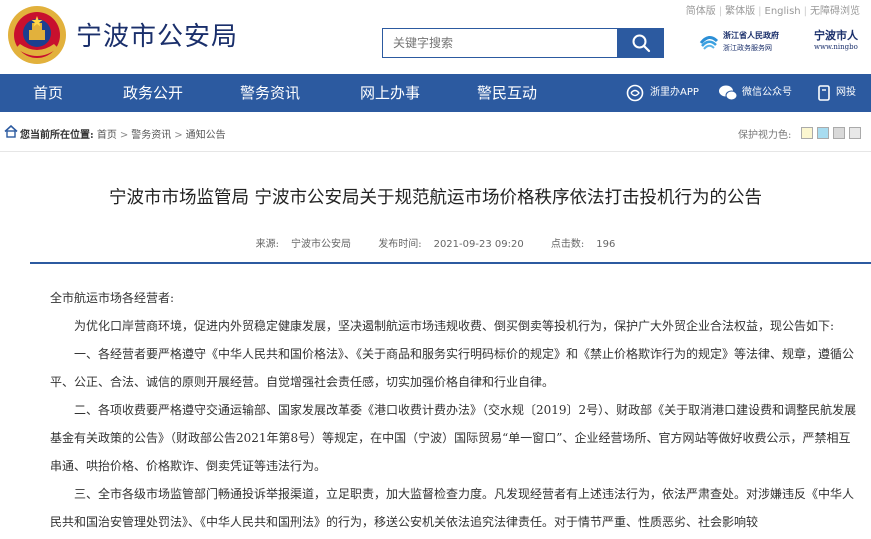  What do you see at coordinates (783, 11) in the screenshot?
I see `lang-english-link: English` at bounding box center [783, 11].